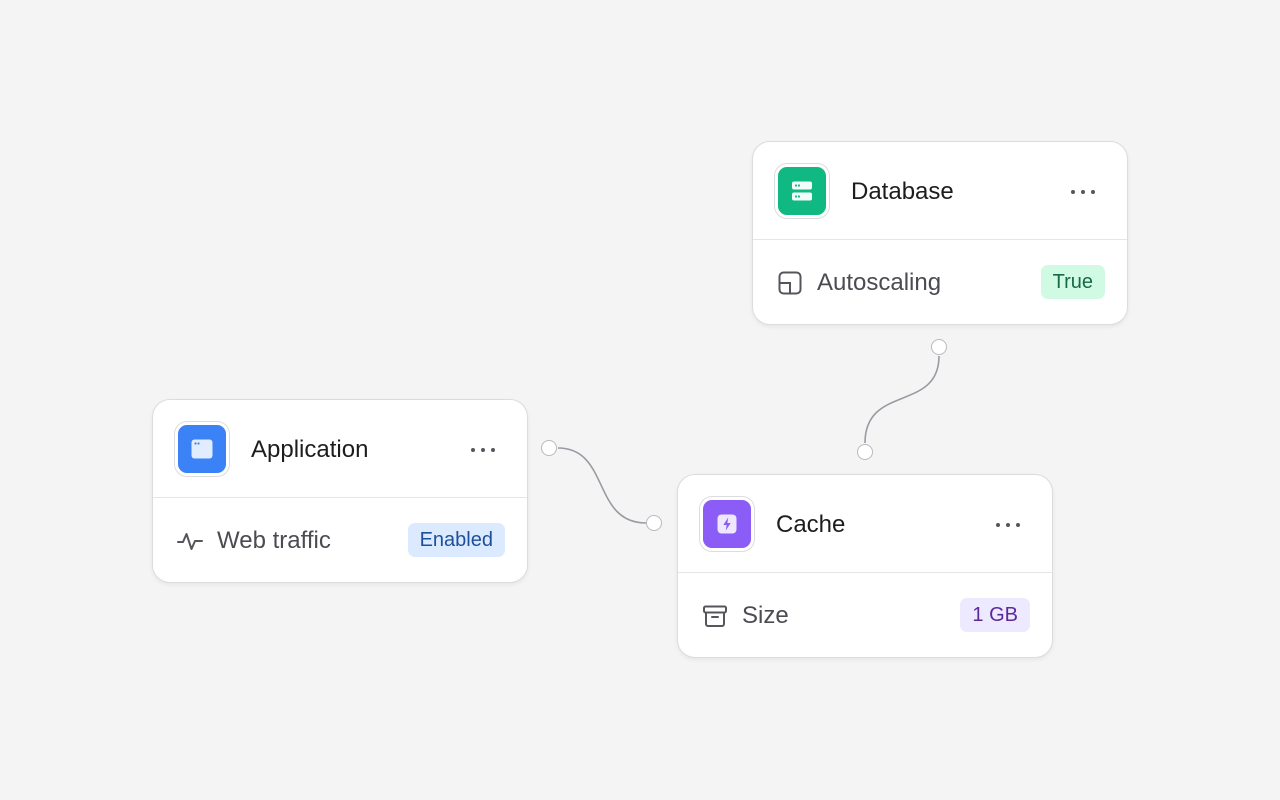  I want to click on property-label: Size, so click(765, 615).